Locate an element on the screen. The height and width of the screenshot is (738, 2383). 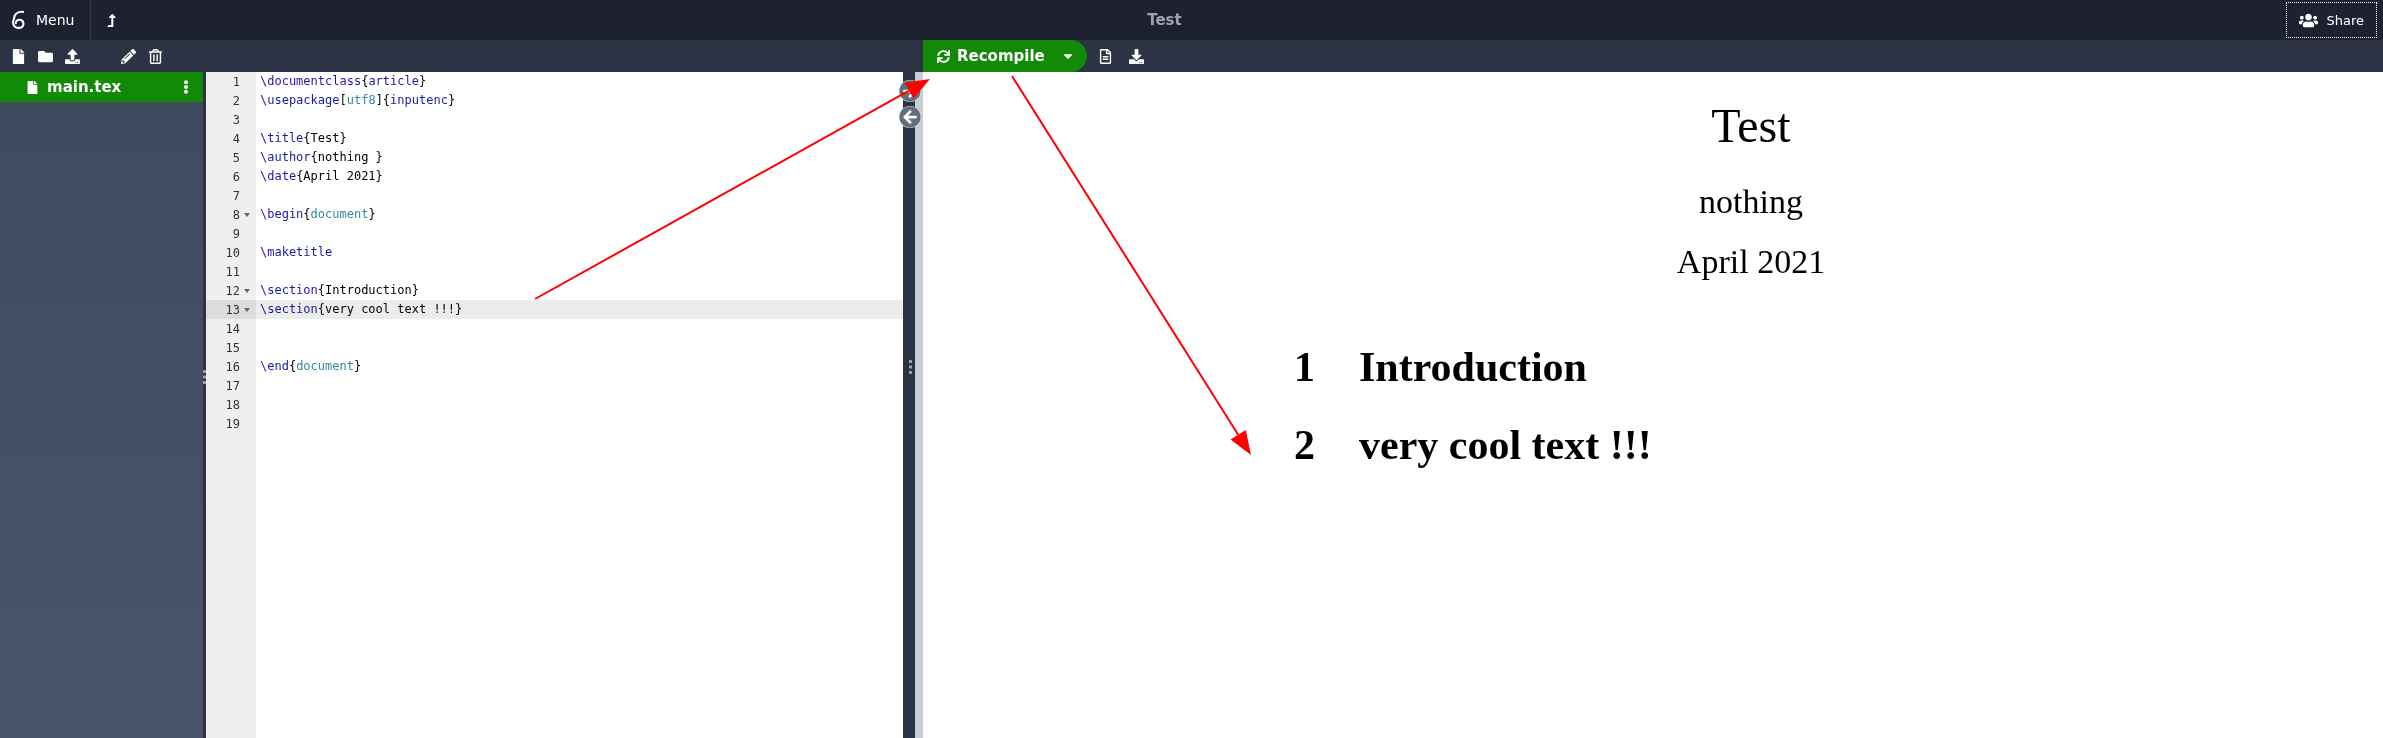
code-line: \title{Test} is located at coordinates (303, 138).